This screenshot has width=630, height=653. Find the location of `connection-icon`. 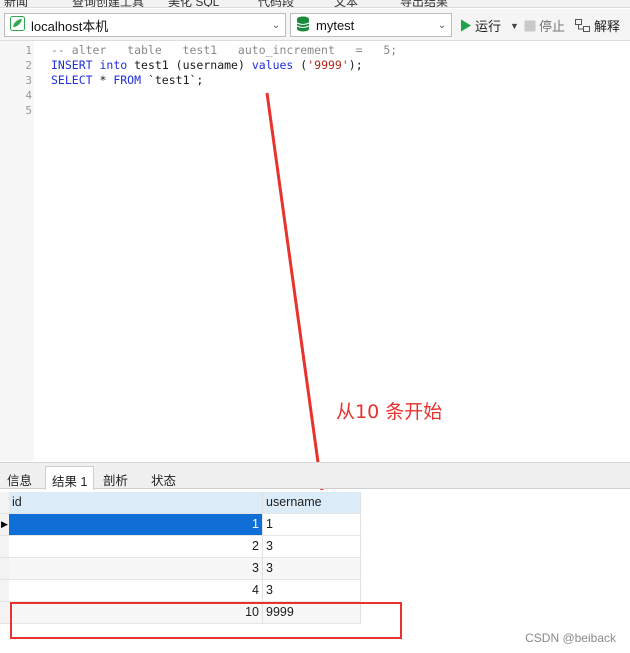

connection-icon is located at coordinates (17, 25).